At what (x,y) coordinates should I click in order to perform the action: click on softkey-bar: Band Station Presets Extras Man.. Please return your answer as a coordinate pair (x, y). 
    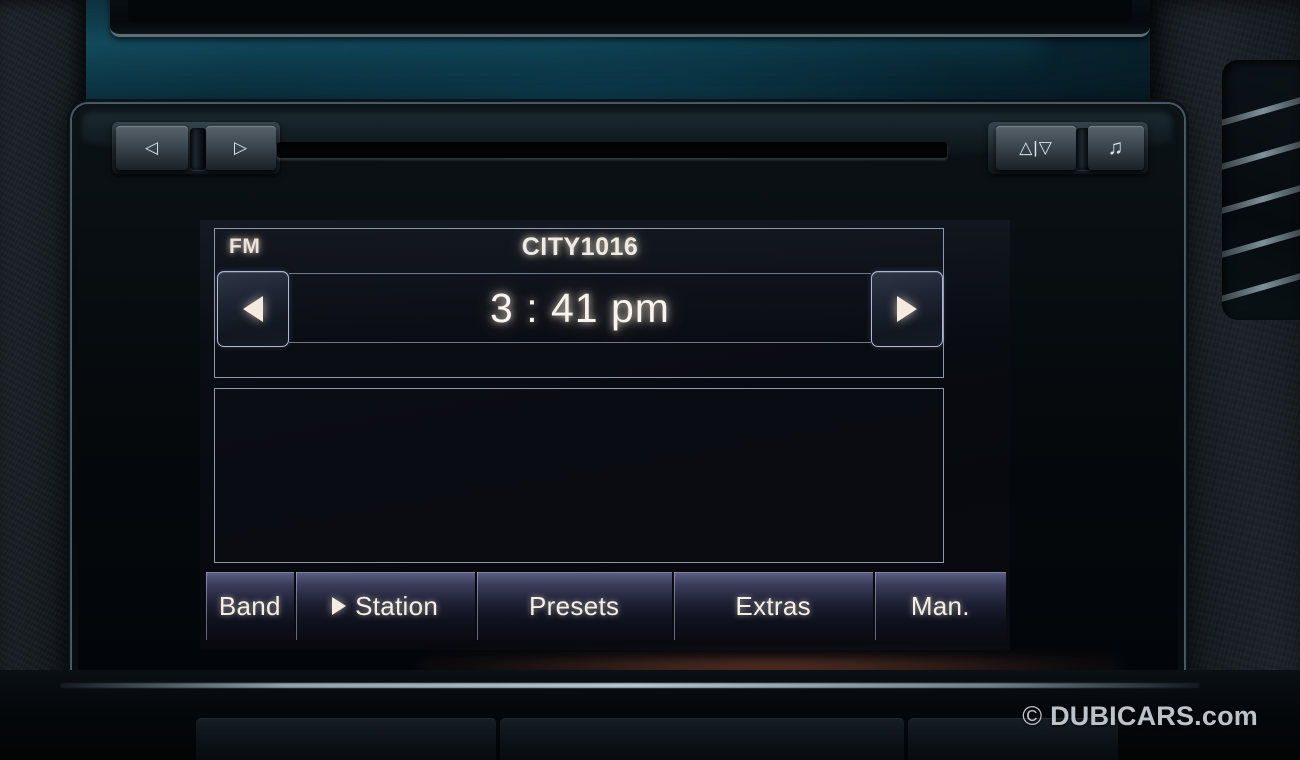
    Looking at the image, I should click on (606, 606).